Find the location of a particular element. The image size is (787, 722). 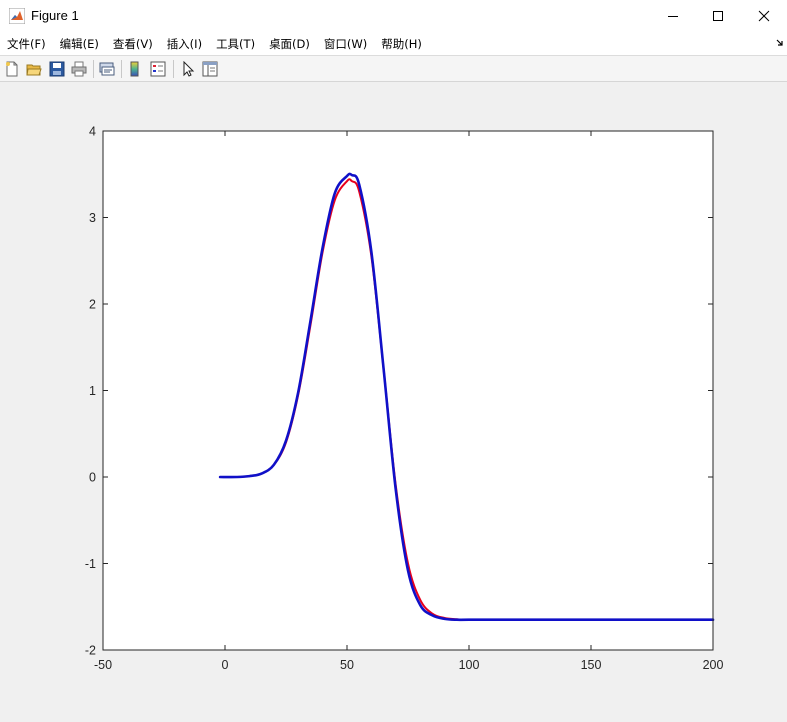

close-button is located at coordinates (764, 16).